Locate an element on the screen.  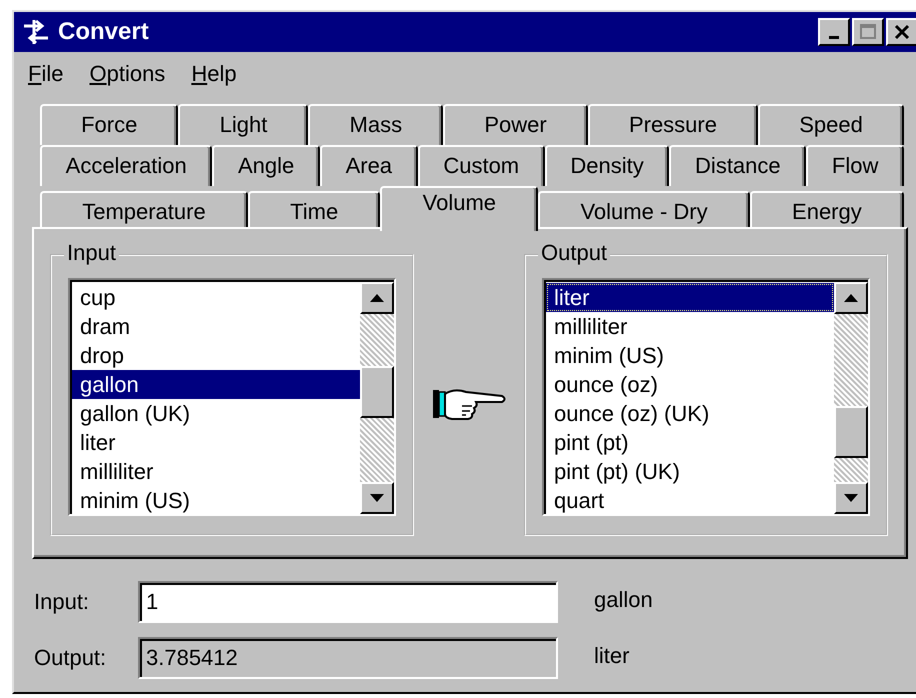
tab: Angle is located at coordinates (266, 165).